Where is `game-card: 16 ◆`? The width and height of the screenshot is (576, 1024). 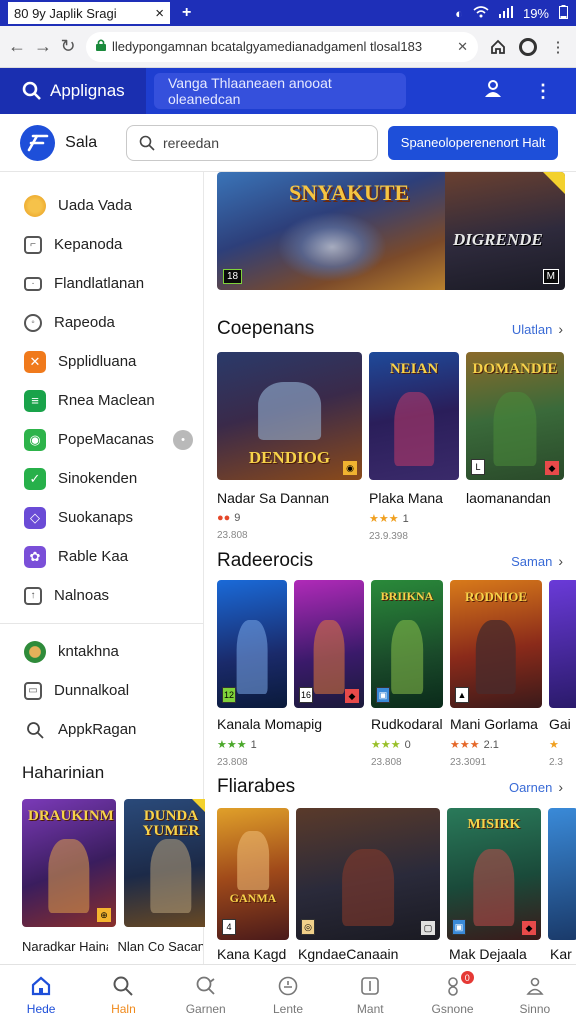
game-card: 16 ◆ is located at coordinates (329, 644).